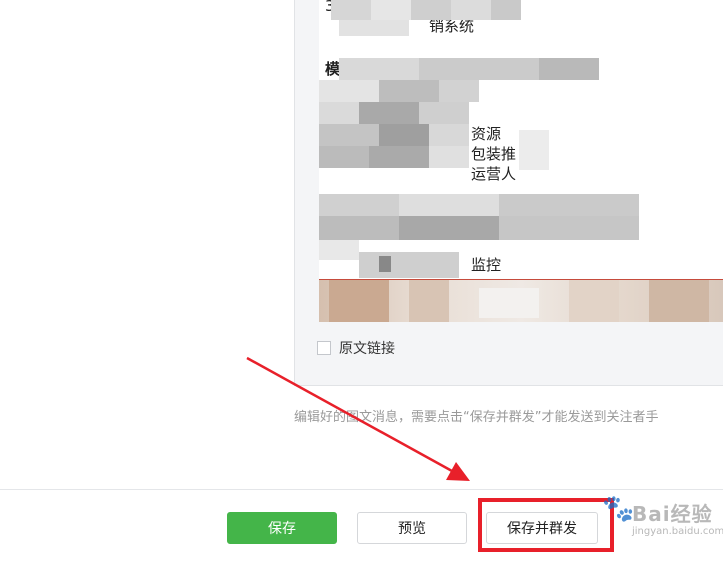  I want to click on watermark-subtext: jingyan.baidu.com, so click(677, 531).